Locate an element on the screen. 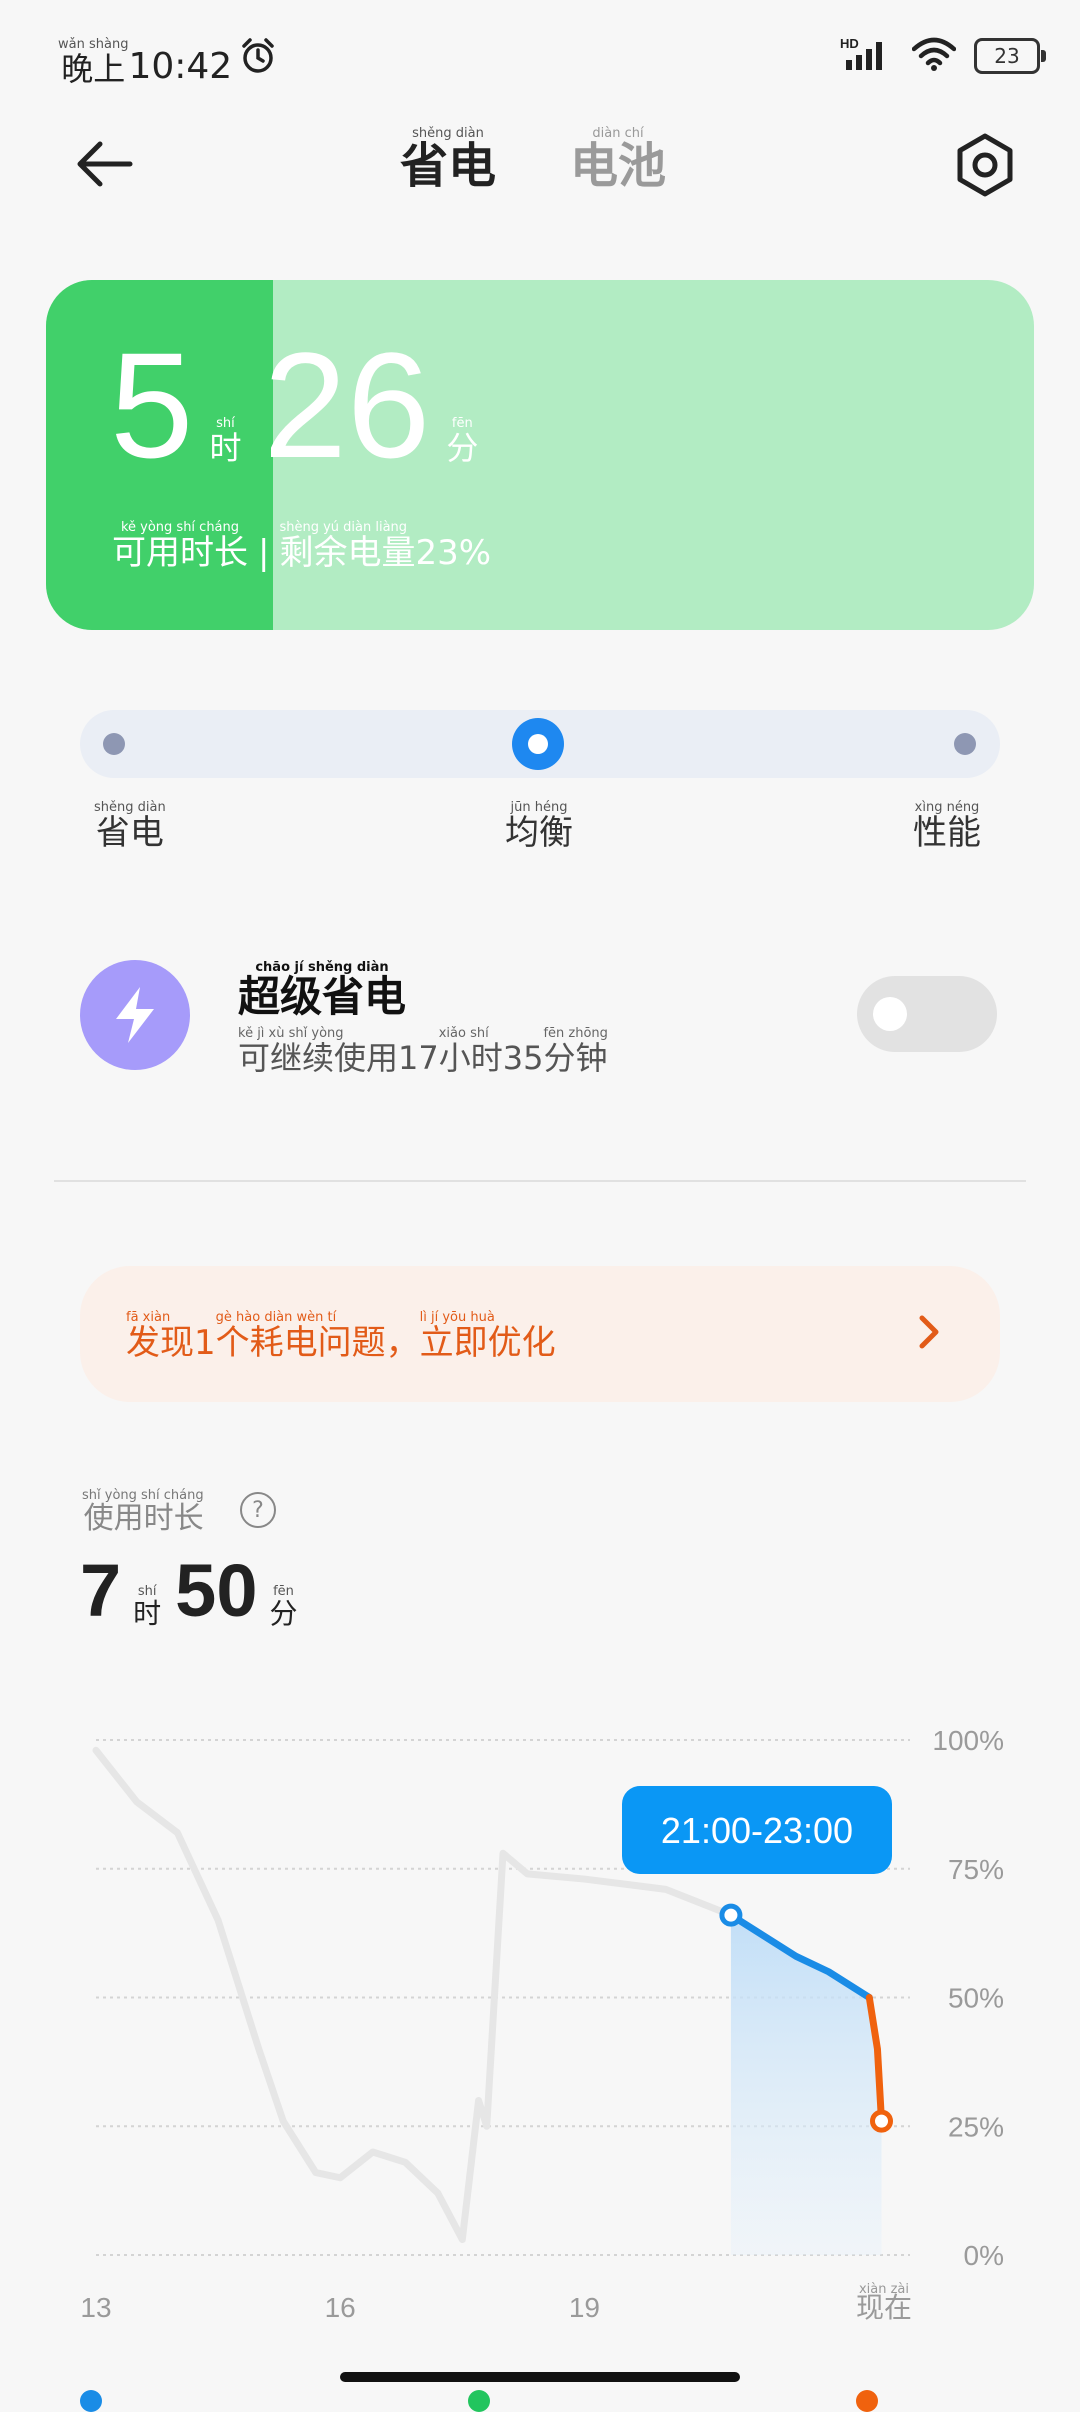 The width and height of the screenshot is (1080, 2412). ultra-saving-toggle is located at coordinates (927, 1014).